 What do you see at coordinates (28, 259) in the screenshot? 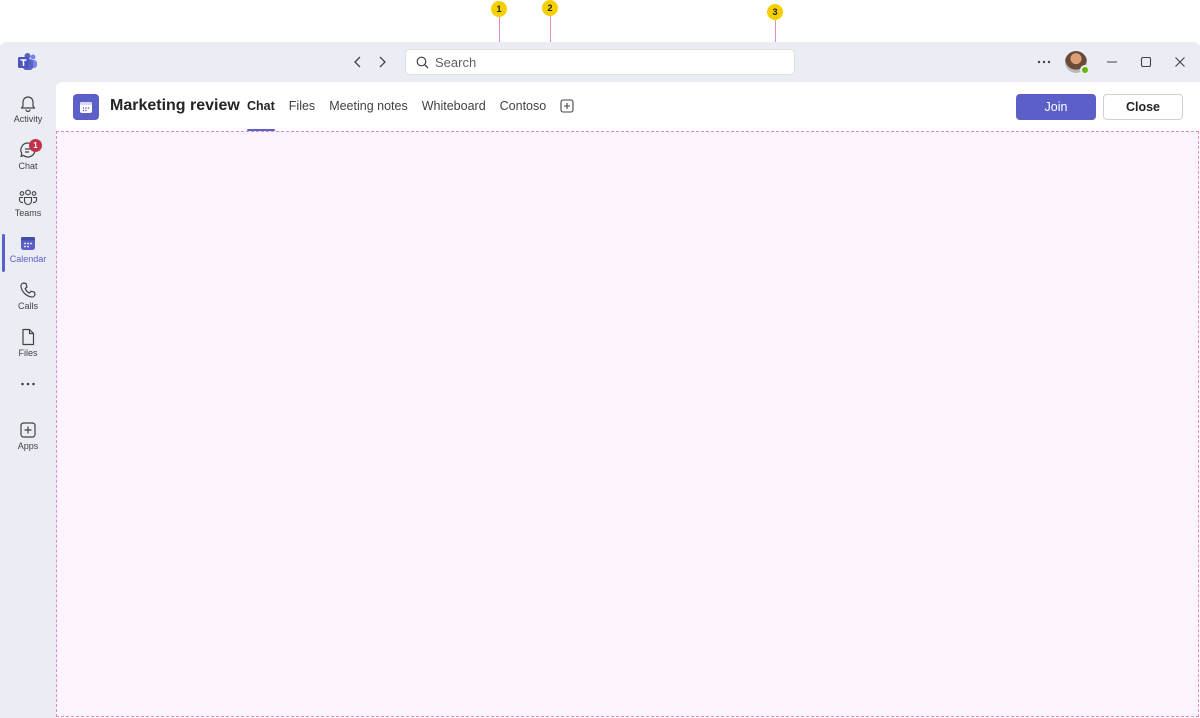
I see `rail-label: Calendar` at bounding box center [28, 259].